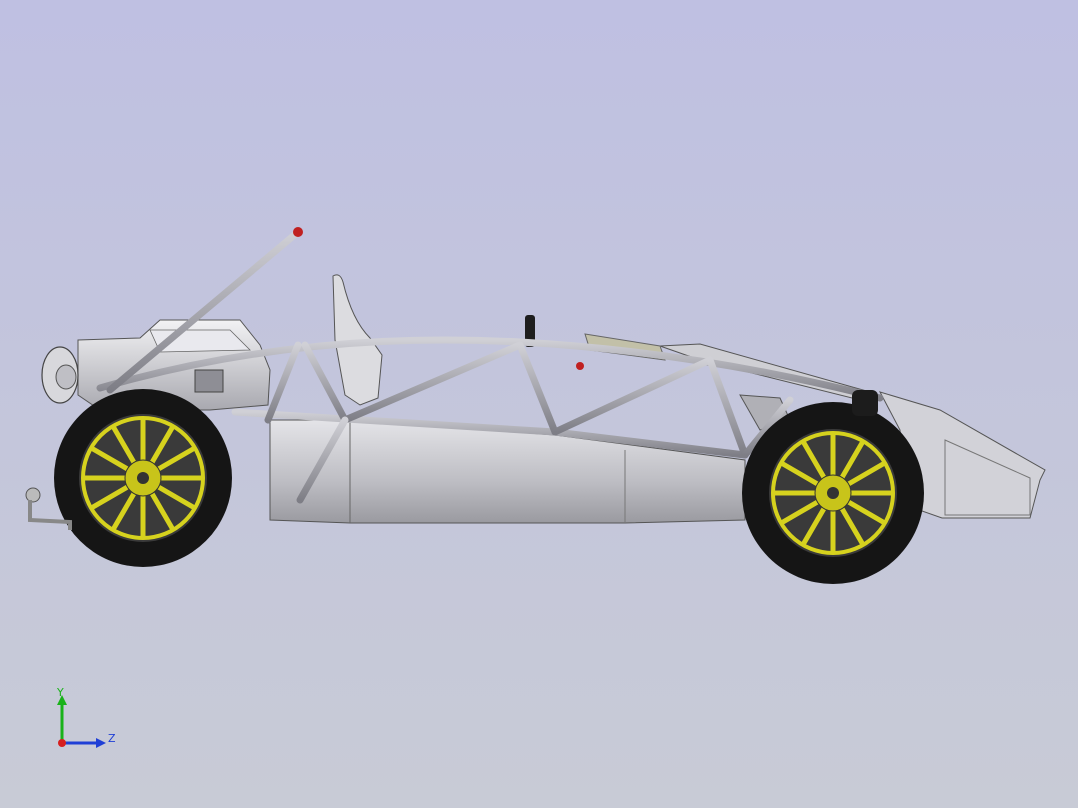  I want to click on front-suspension-damper, so click(865, 403).